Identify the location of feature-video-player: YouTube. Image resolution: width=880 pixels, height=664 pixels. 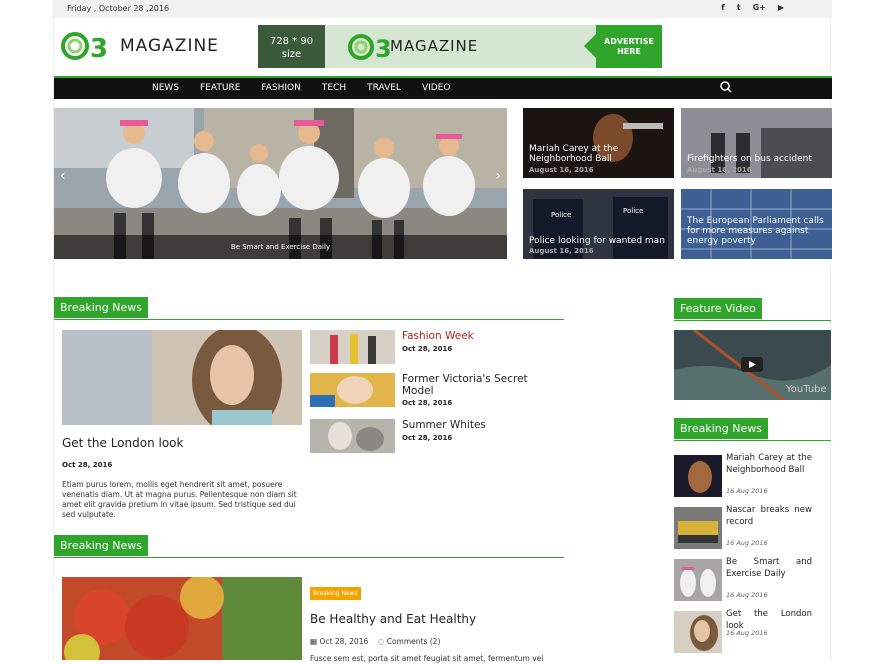
(752, 365).